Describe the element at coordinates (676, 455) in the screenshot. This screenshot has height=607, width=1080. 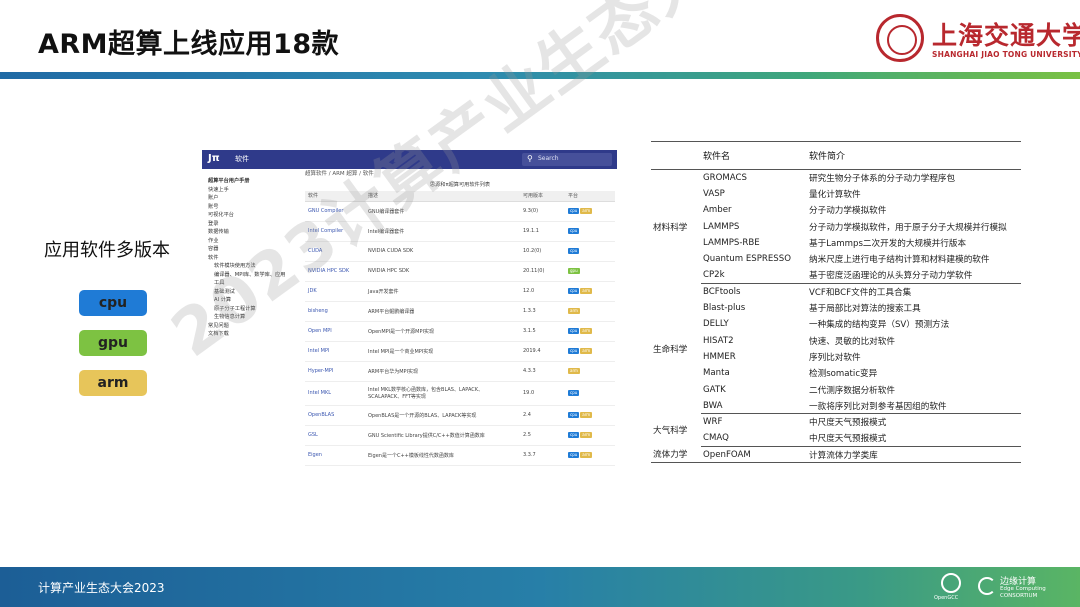
I see `field-label: 流体力学` at that location.